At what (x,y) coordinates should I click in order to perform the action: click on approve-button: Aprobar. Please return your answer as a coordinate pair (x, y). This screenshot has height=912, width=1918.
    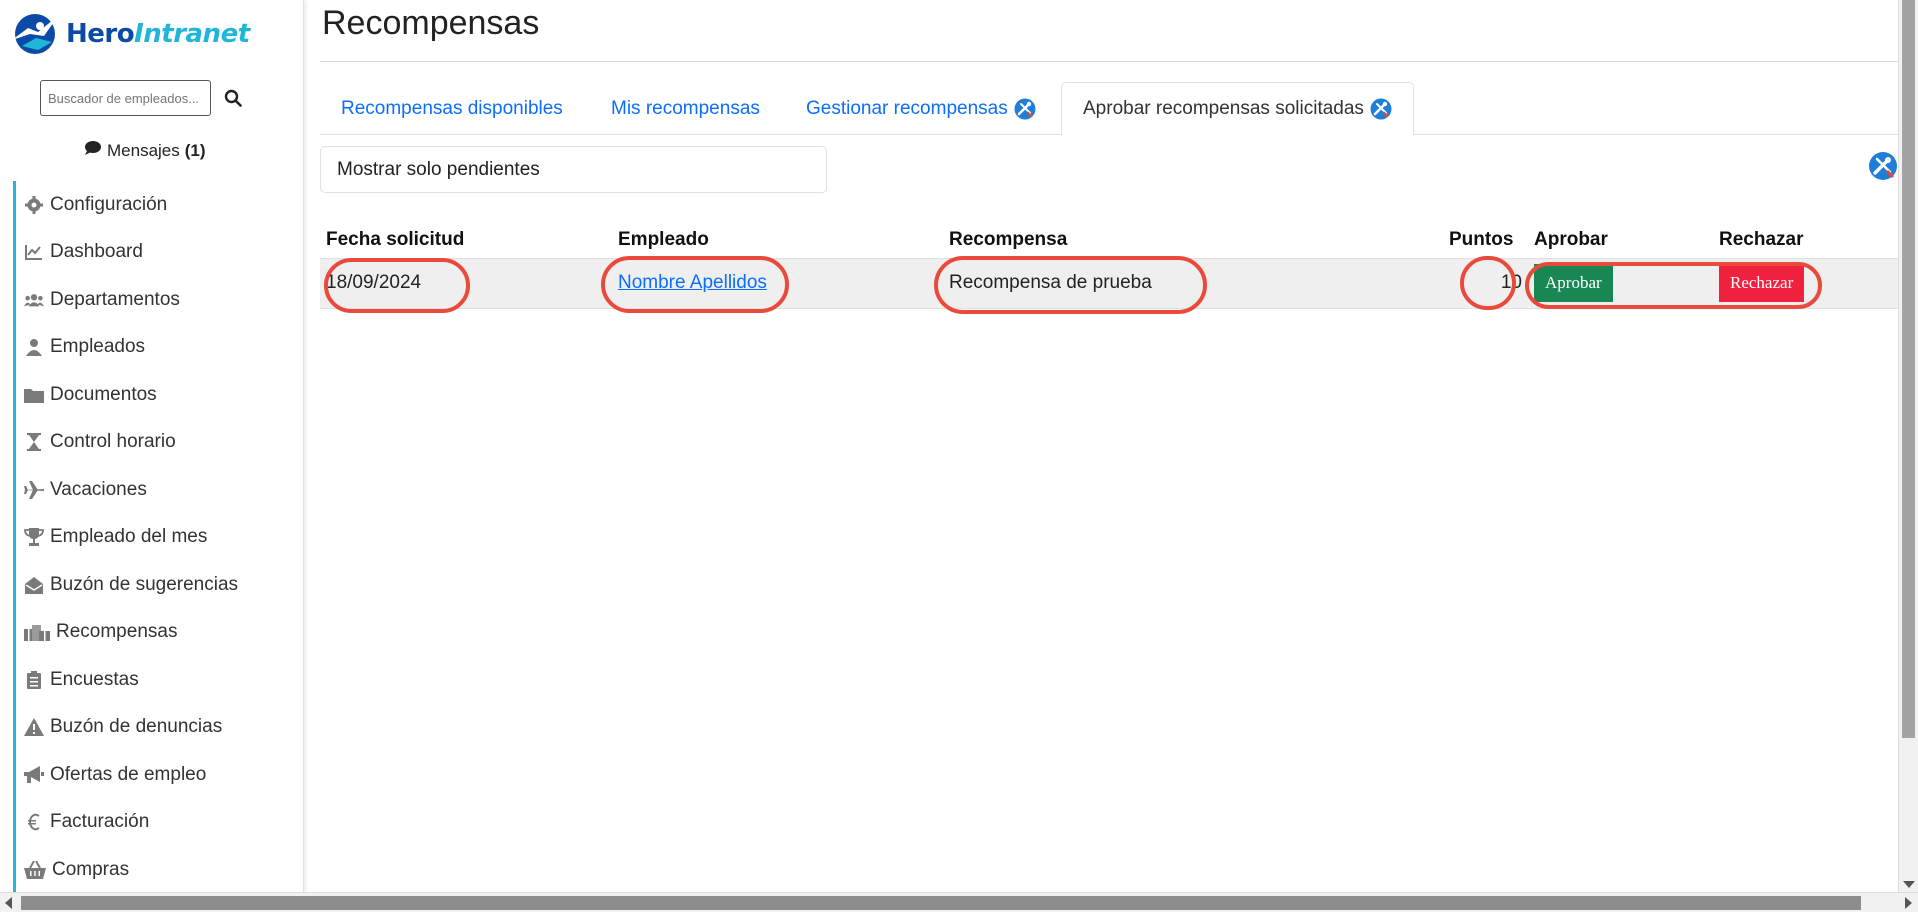
    Looking at the image, I should click on (1573, 283).